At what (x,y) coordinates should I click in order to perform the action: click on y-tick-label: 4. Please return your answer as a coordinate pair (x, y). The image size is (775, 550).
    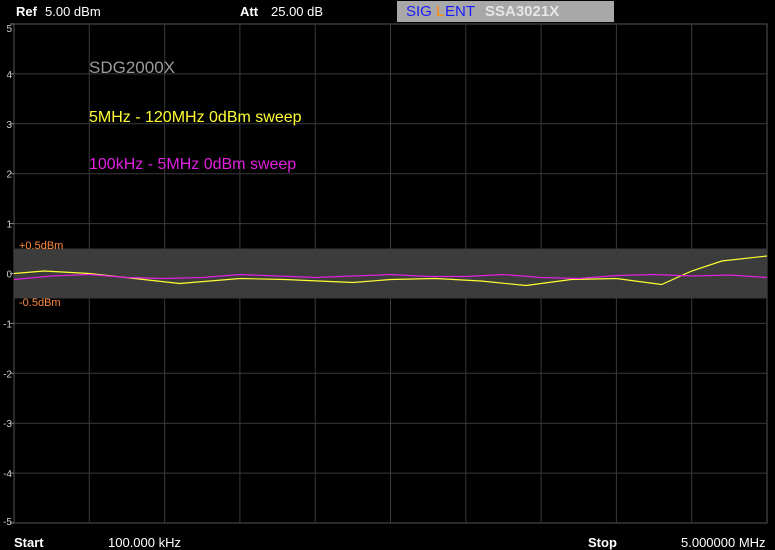
    Looking at the image, I should click on (9, 75).